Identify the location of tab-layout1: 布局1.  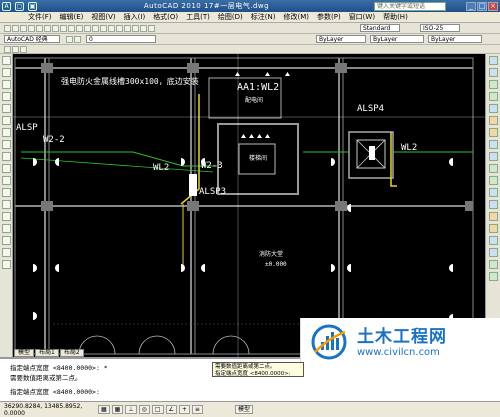
(47, 353).